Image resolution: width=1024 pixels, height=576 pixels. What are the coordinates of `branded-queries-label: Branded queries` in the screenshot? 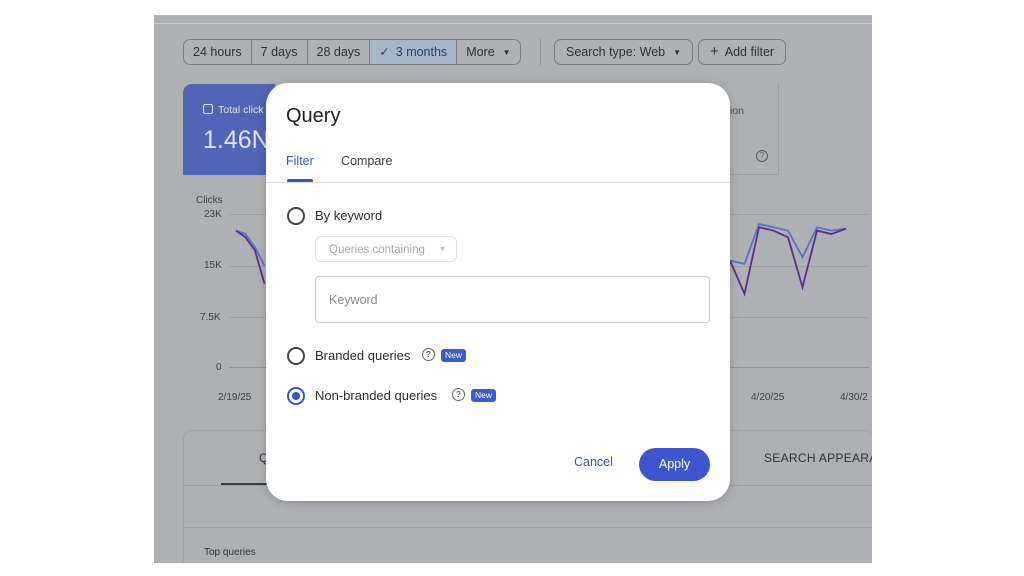 It's located at (363, 355).